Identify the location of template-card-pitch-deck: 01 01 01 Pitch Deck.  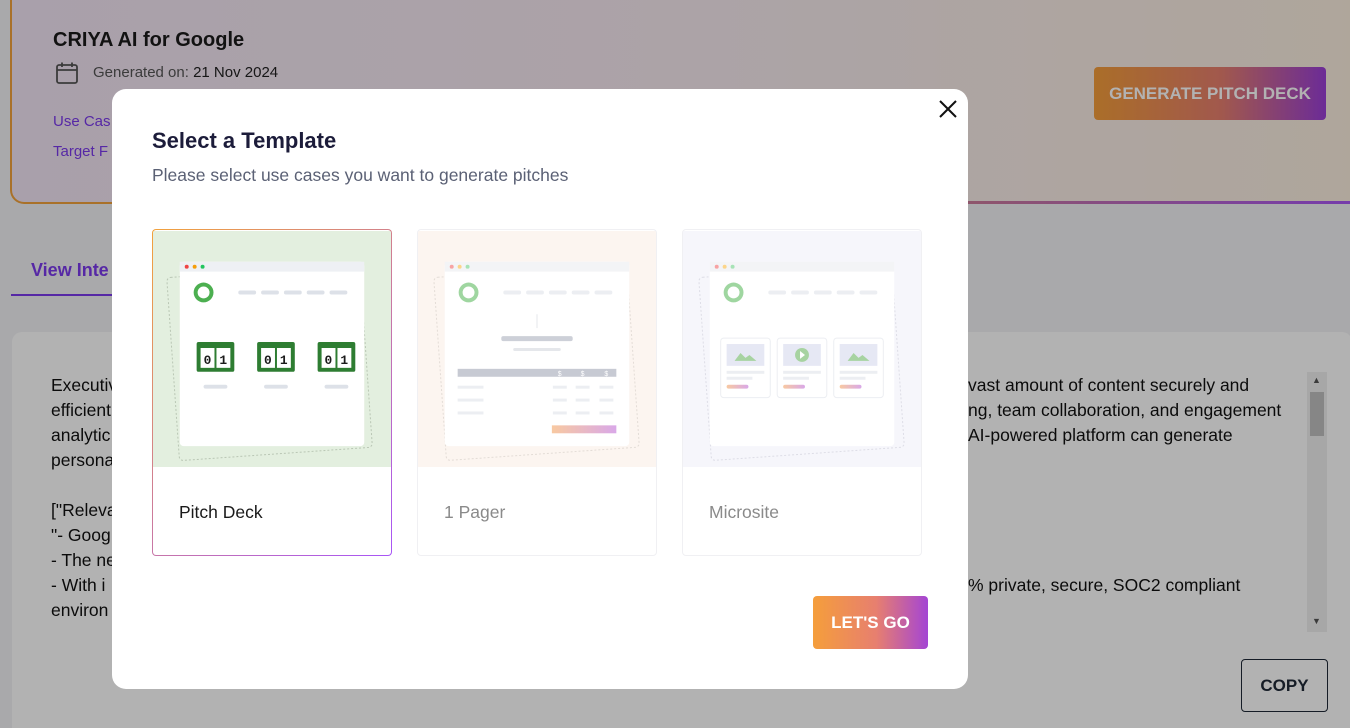
(272, 392).